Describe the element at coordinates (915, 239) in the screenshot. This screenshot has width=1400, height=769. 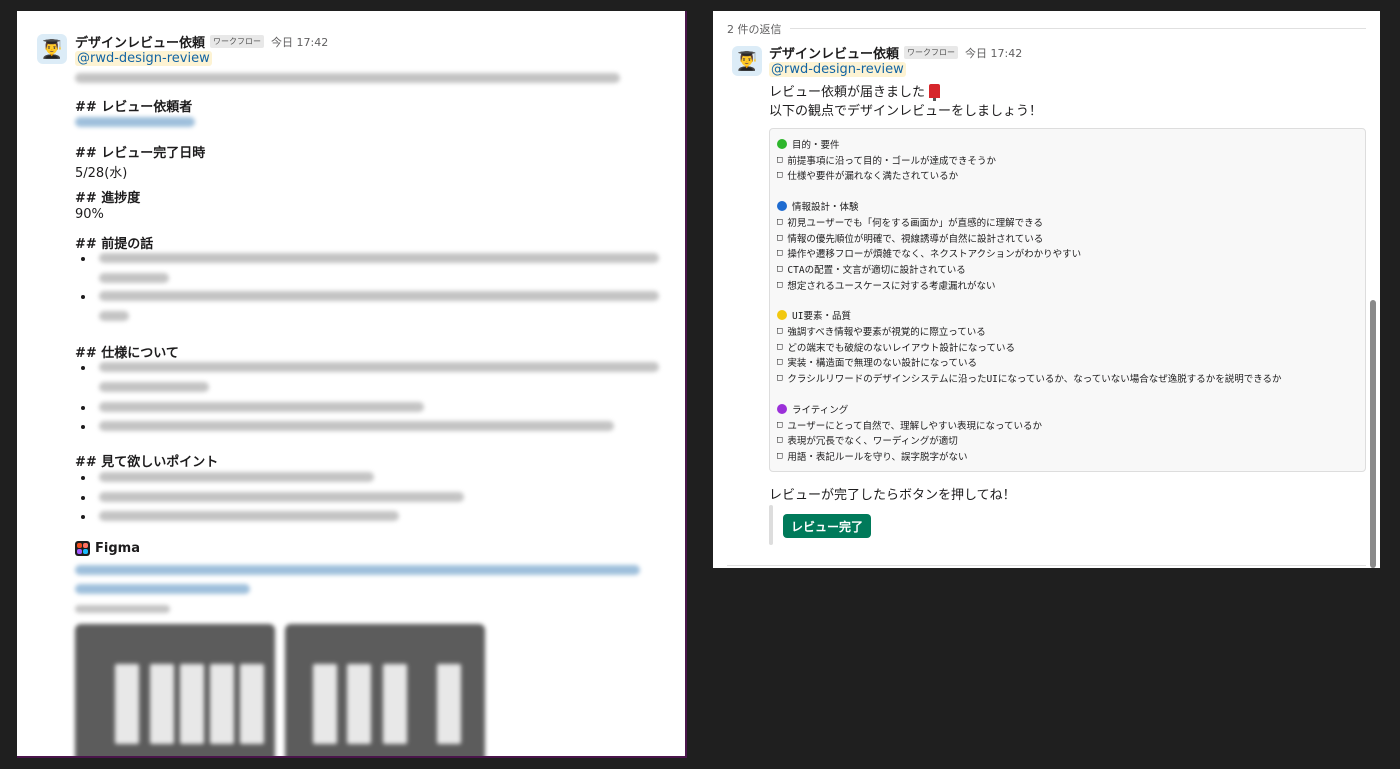
I see `checklist-text: 情報の優先順位が明確で、視線誘導が自然に設計されている` at that location.